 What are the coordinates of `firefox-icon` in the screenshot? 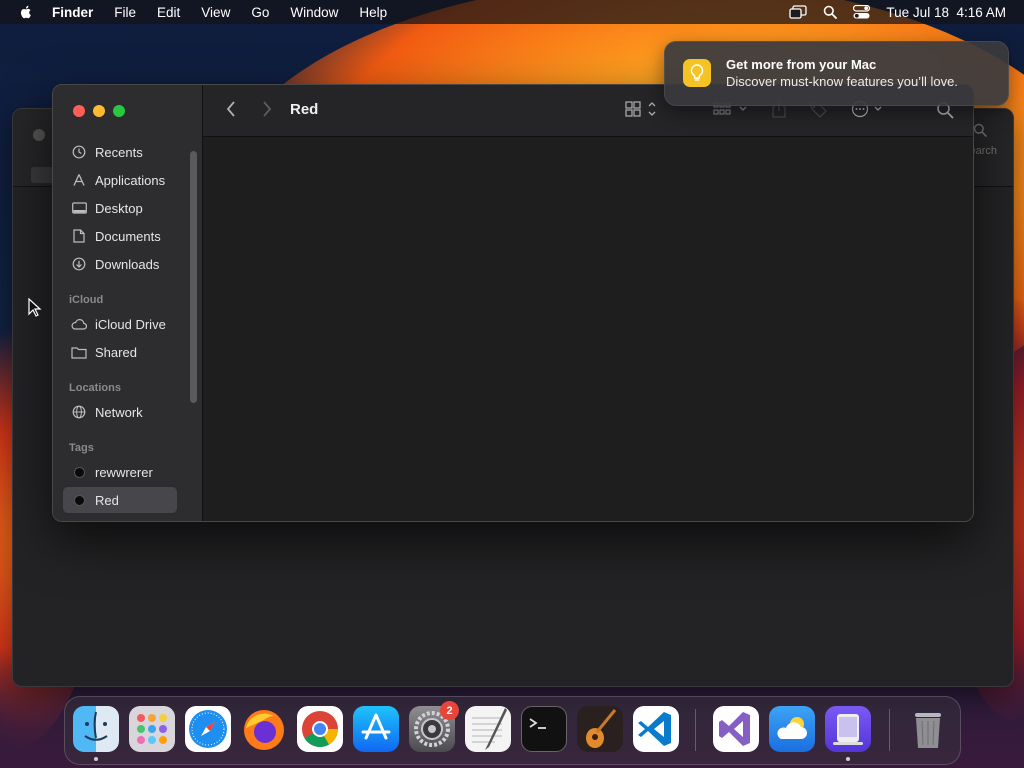 It's located at (264, 729).